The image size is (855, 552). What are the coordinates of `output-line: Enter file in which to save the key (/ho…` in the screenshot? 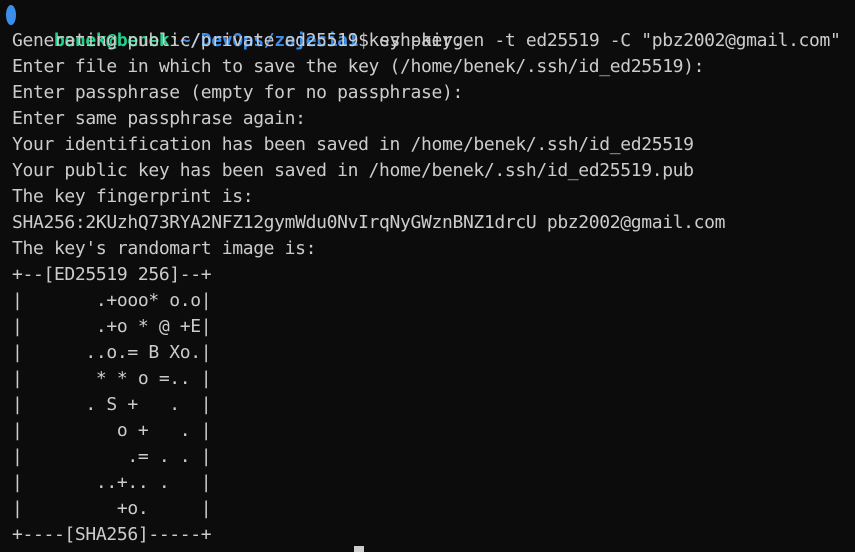 It's located at (358, 66).